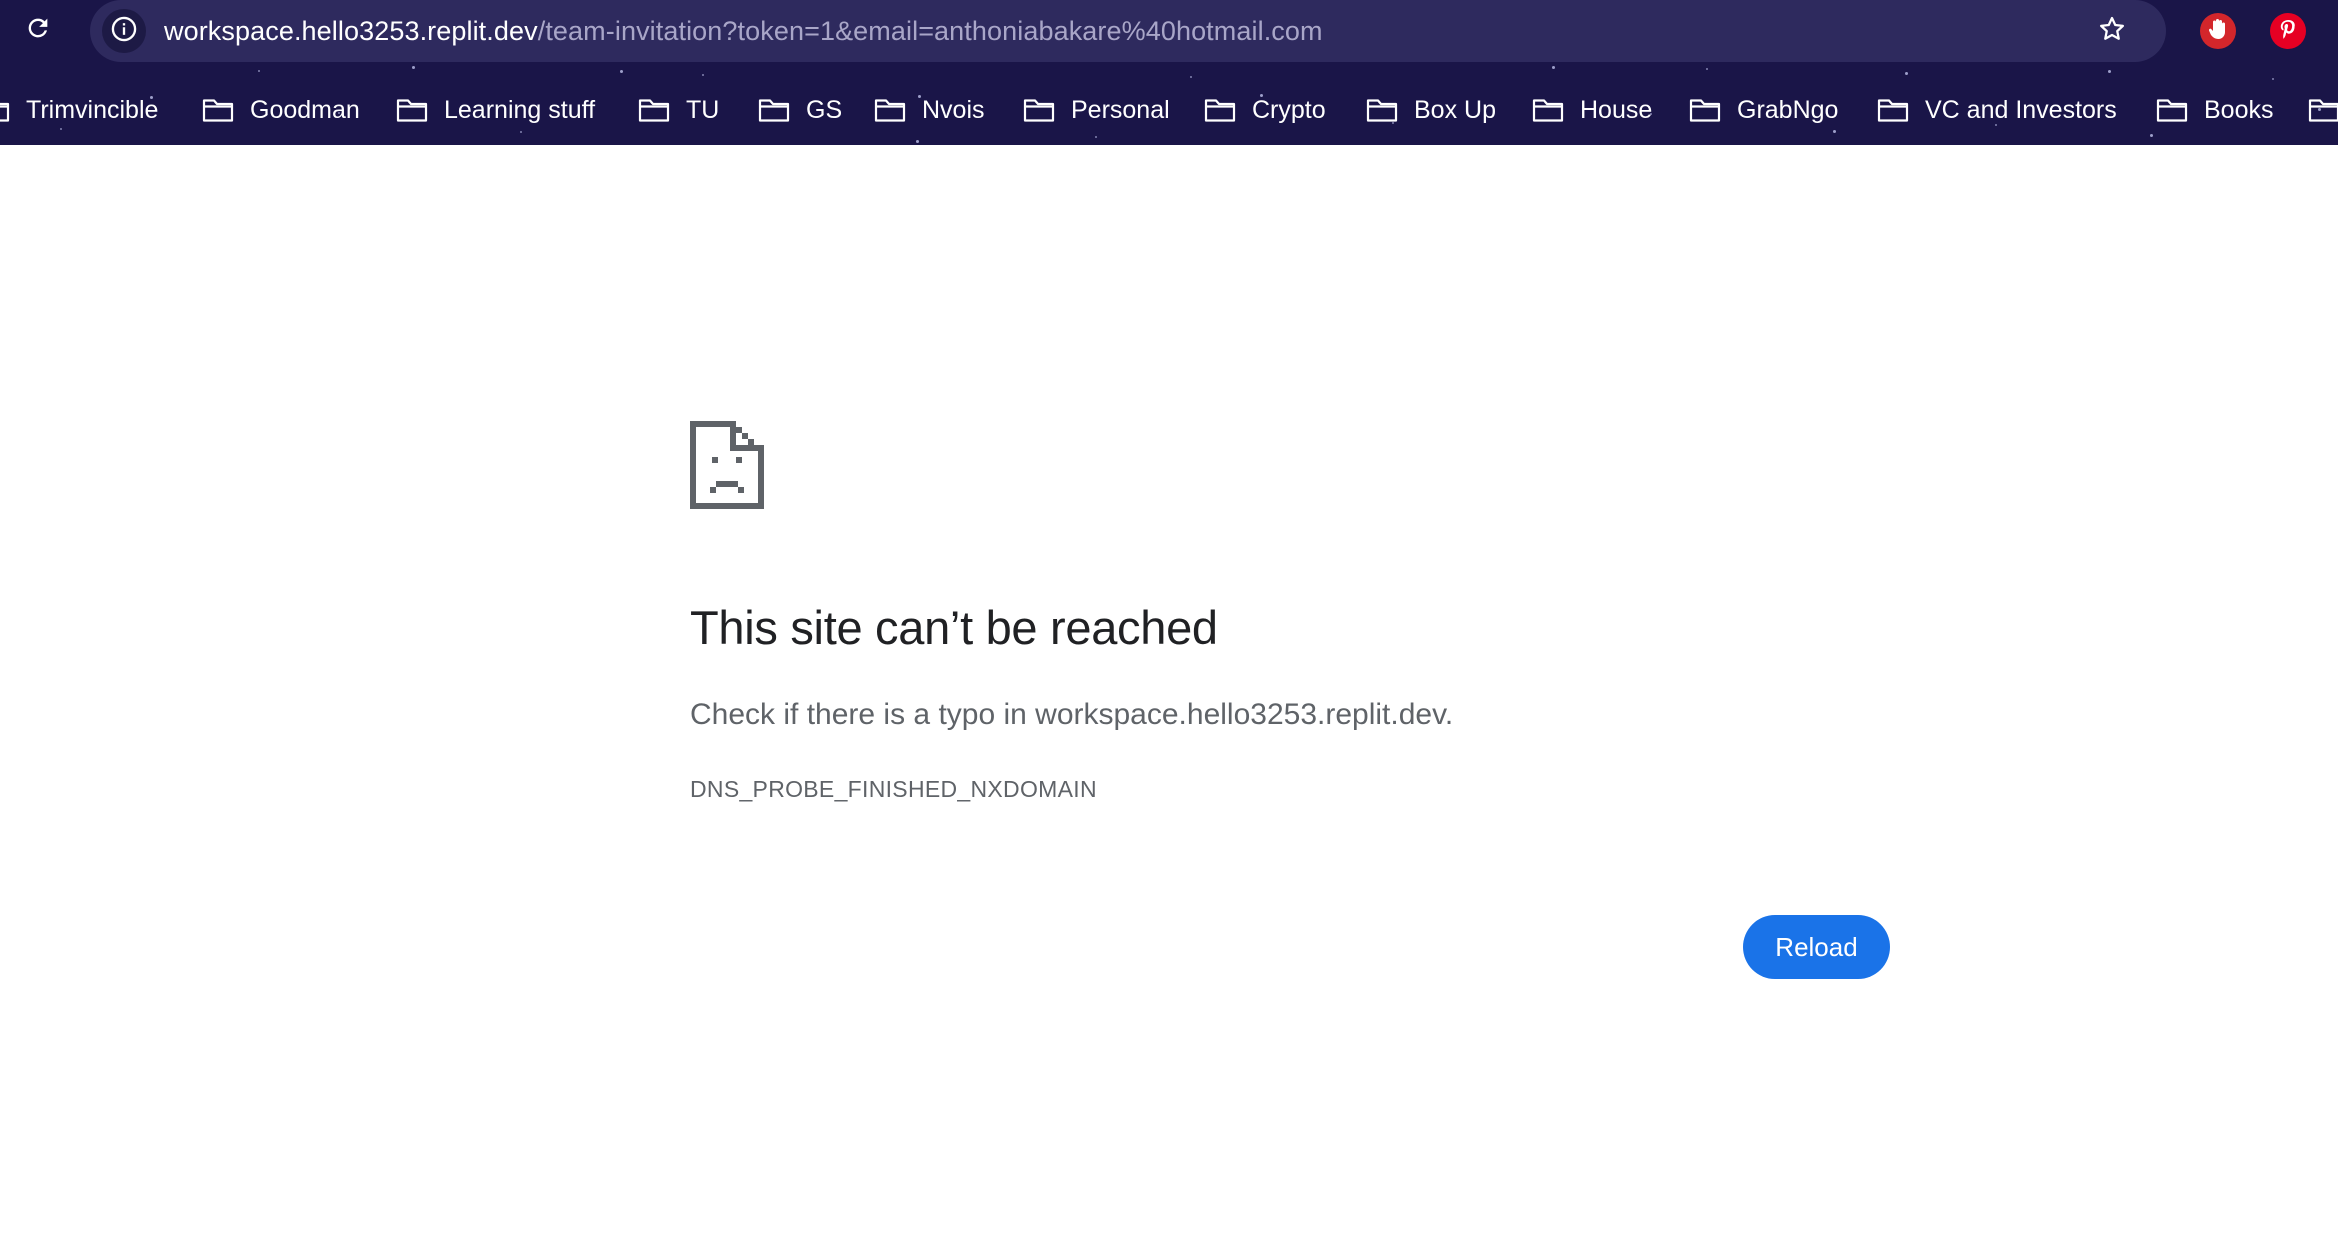 The width and height of the screenshot is (2338, 1234). I want to click on bookmark-page-button, so click(2112, 31).